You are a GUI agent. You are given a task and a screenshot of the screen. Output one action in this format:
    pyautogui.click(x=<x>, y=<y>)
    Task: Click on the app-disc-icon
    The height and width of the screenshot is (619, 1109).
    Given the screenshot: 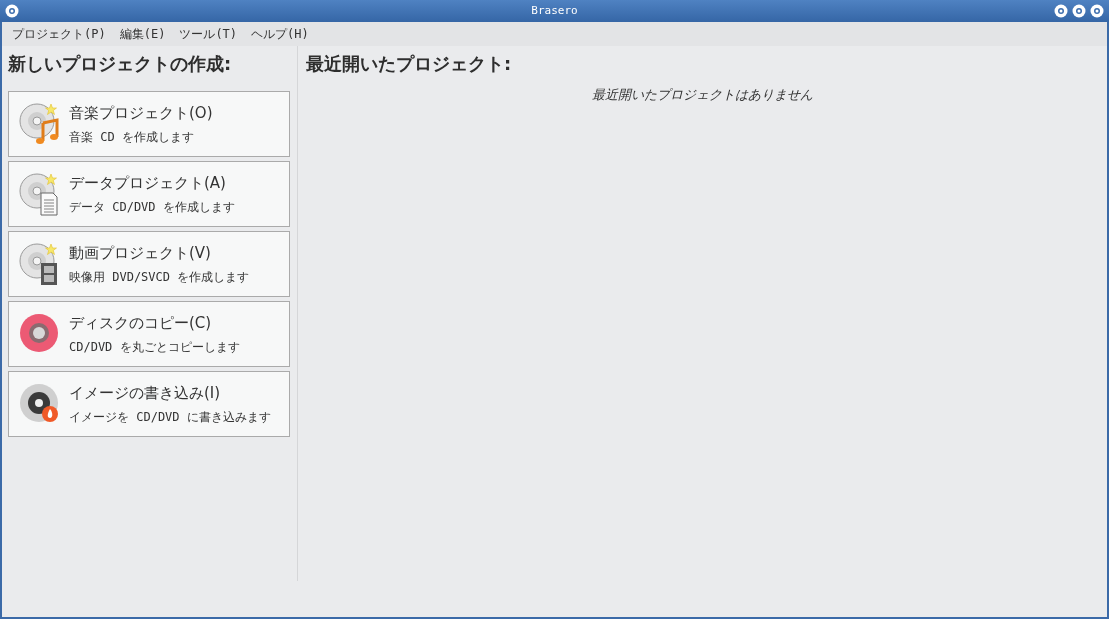 What is the action you would take?
    pyautogui.click(x=12, y=11)
    